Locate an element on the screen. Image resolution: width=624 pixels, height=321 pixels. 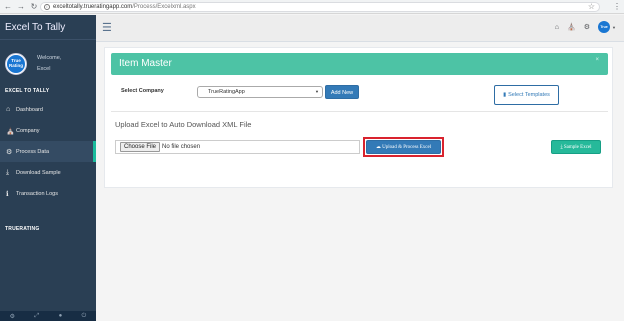
upload-process-button: ☁ Upload & Process Excel is located at coordinates (403, 147).